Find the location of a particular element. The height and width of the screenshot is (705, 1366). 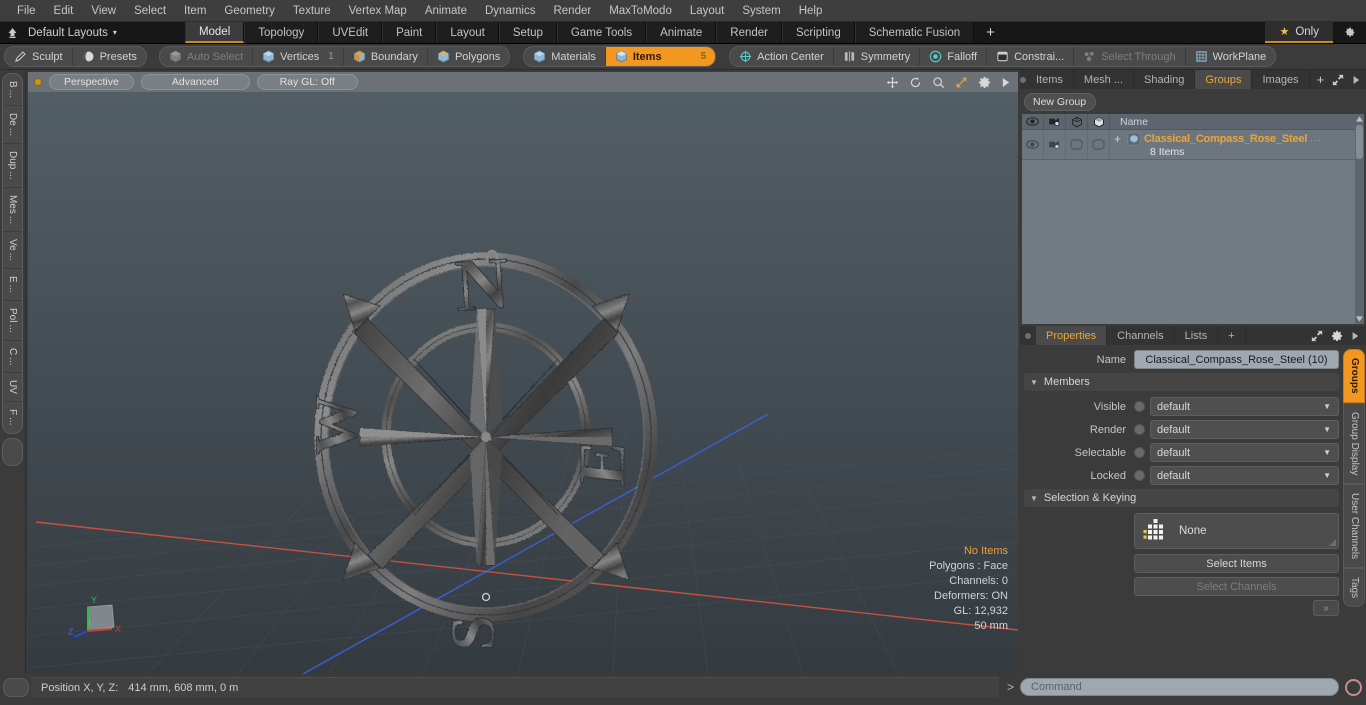

auto-select-button: Auto Select is located at coordinates (207, 56).